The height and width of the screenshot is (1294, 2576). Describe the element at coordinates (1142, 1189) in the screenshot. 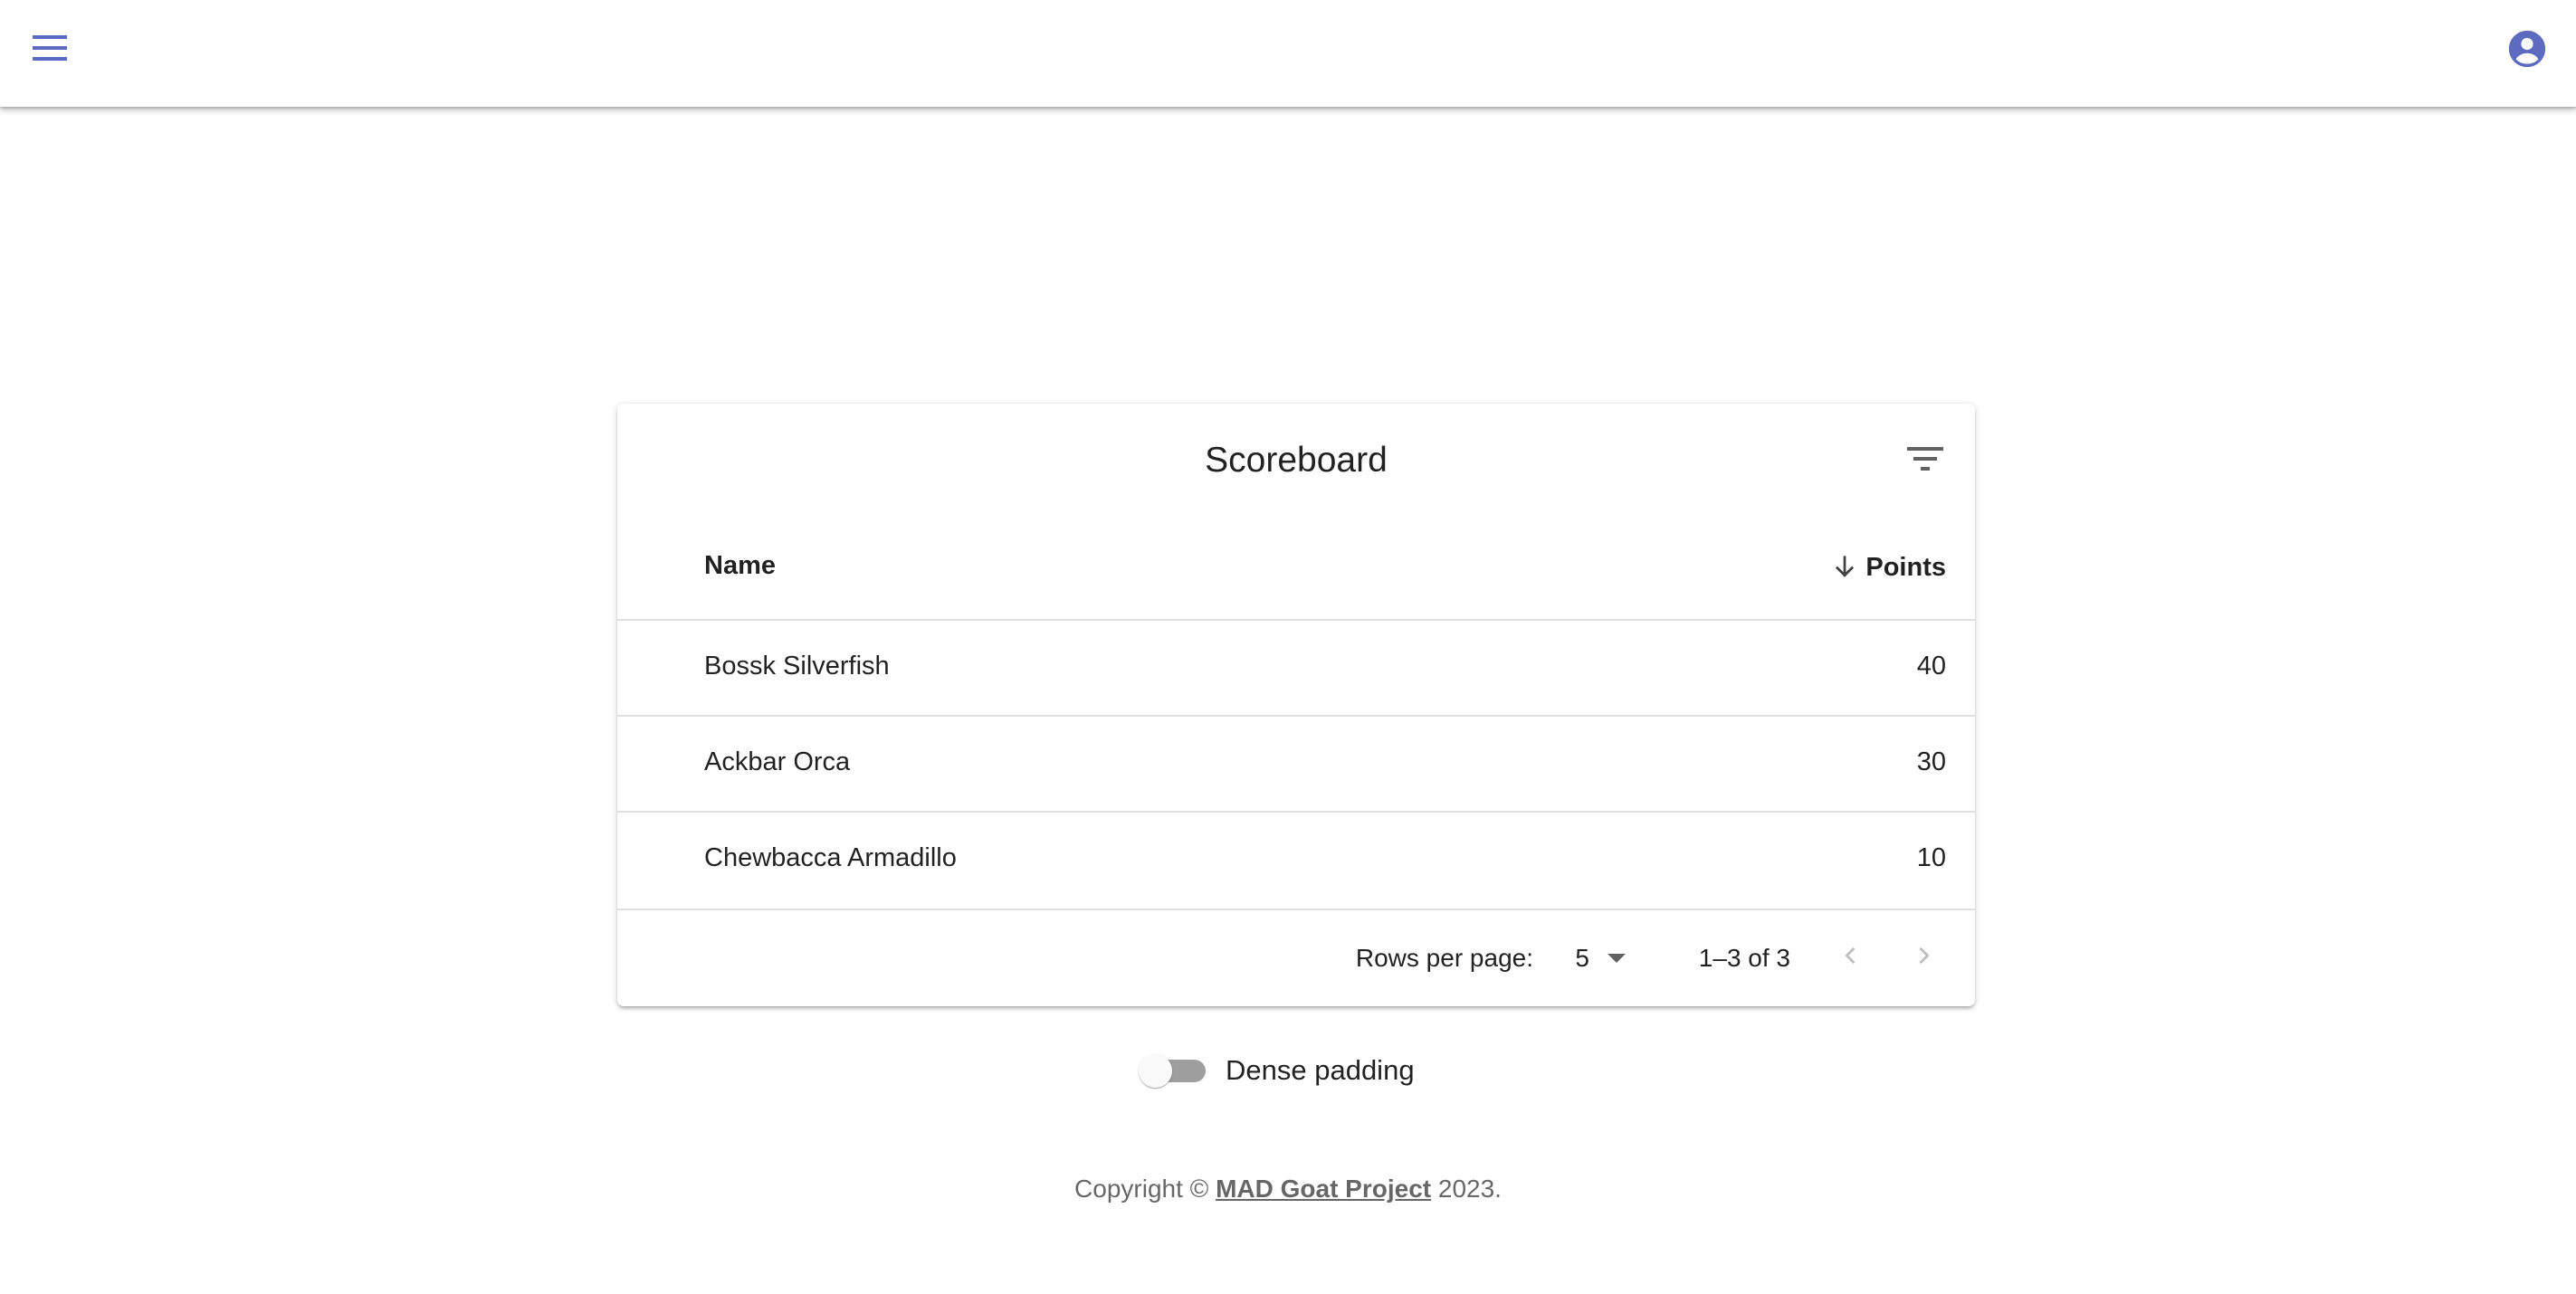

I see `copyright-prefix: Copyright ©` at that location.